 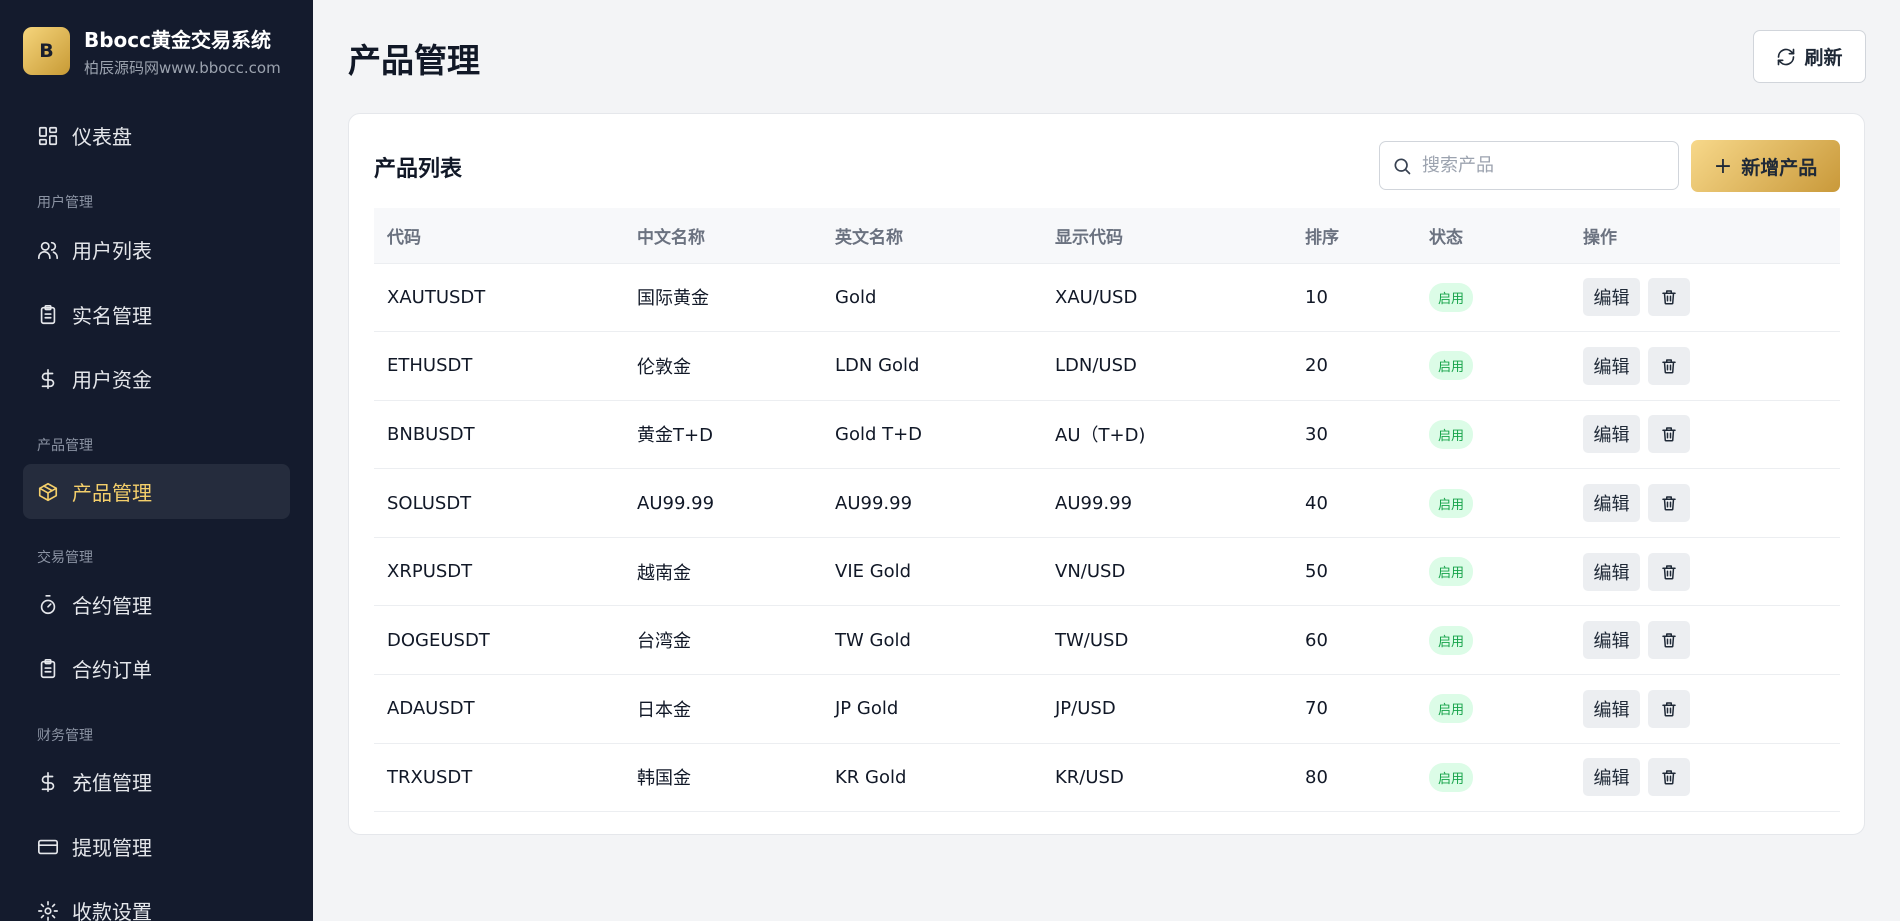 What do you see at coordinates (1107, 571) in the screenshot?
I see `table-row: XRPUSDT 越南金 VIE Gold VN/USD 50 启用 编辑` at bounding box center [1107, 571].